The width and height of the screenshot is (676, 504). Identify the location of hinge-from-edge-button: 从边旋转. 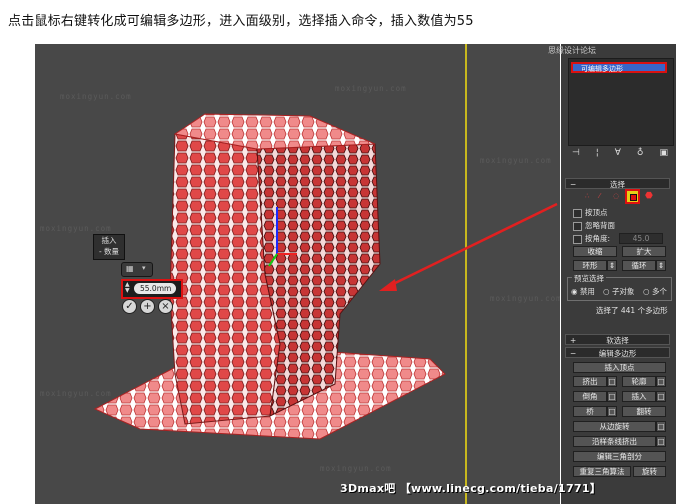
(614, 426).